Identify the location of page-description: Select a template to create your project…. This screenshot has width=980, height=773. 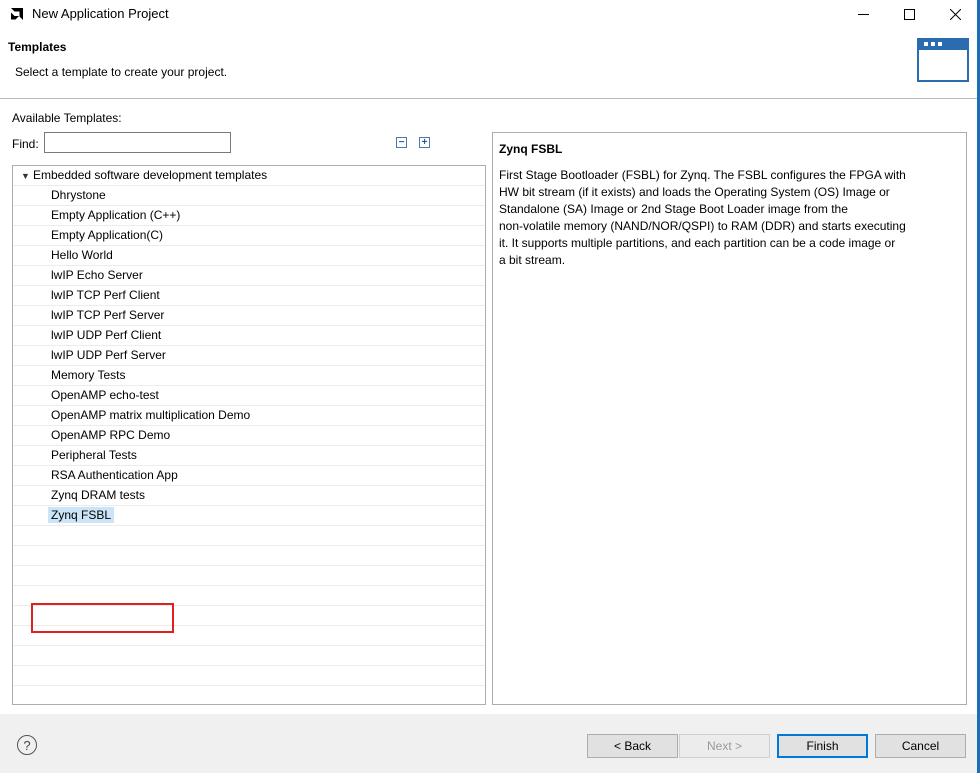
(121, 72).